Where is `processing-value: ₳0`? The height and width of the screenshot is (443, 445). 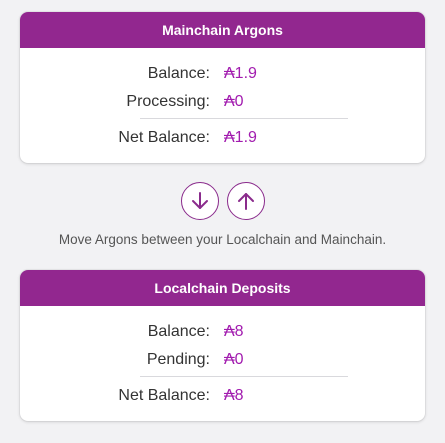 processing-value: ₳0 is located at coordinates (234, 101).